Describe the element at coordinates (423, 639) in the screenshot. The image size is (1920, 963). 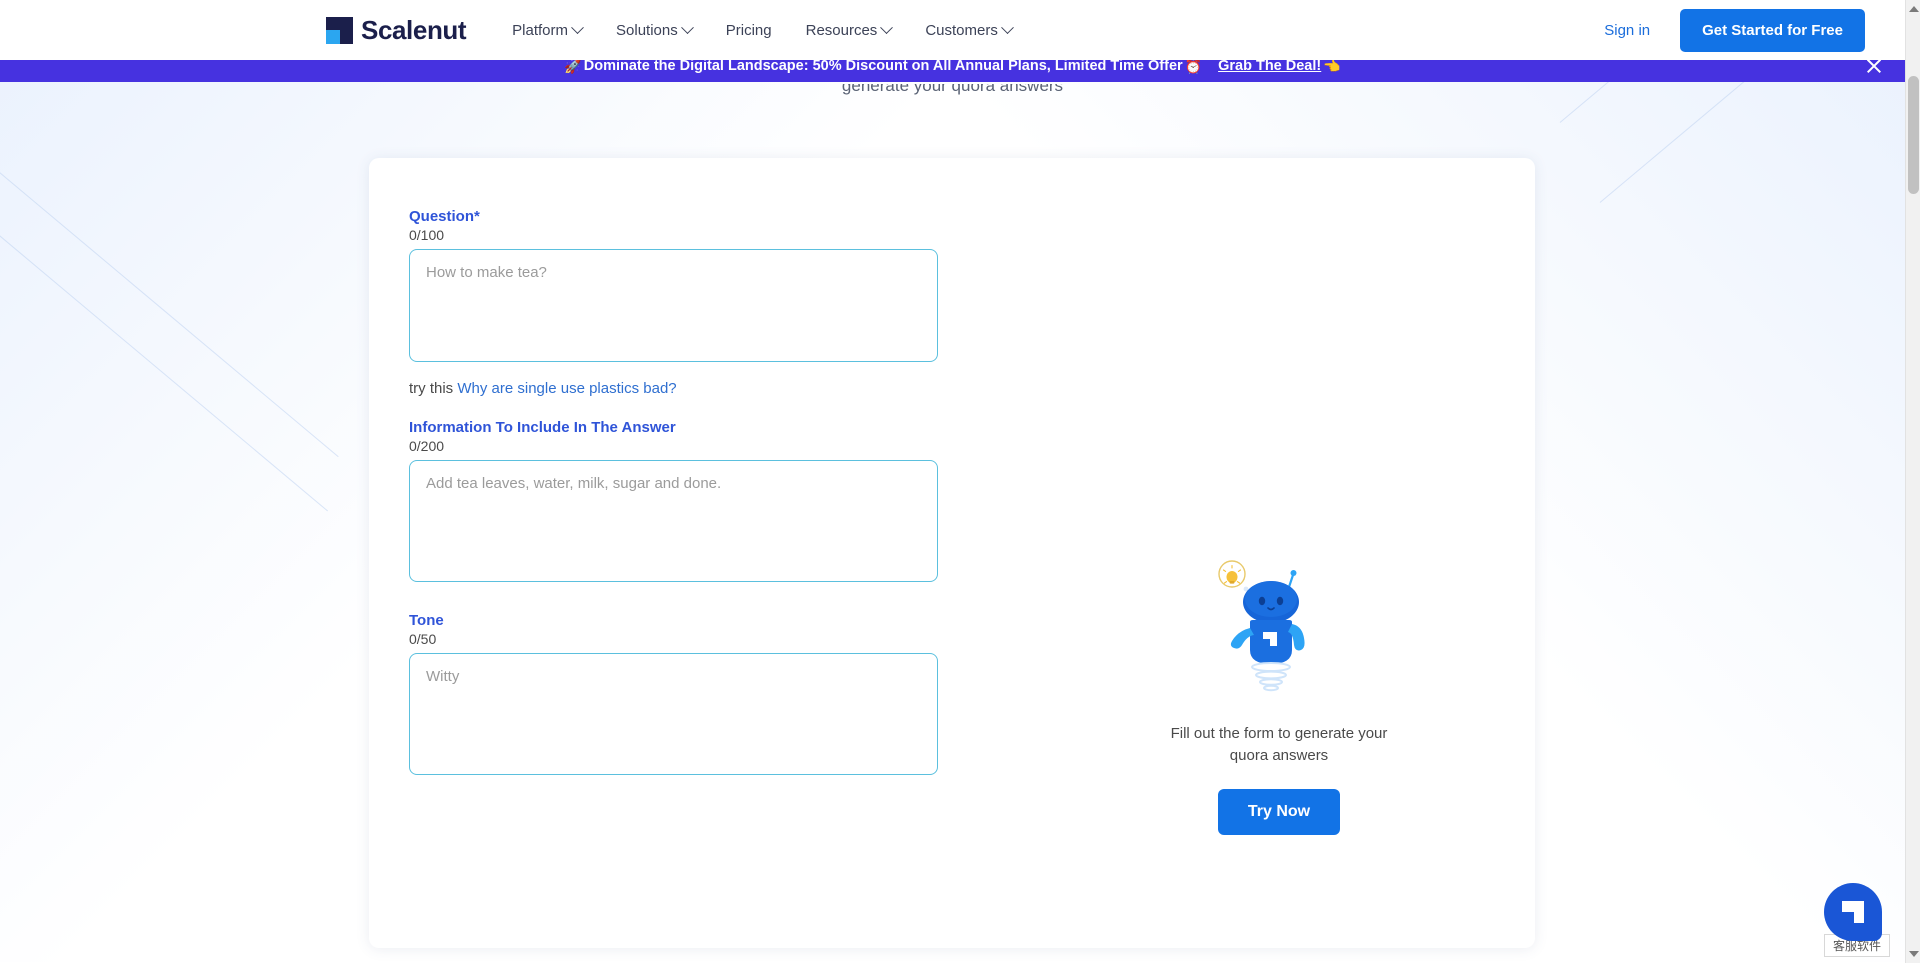
I see `tone-char-count: 0/50` at that location.